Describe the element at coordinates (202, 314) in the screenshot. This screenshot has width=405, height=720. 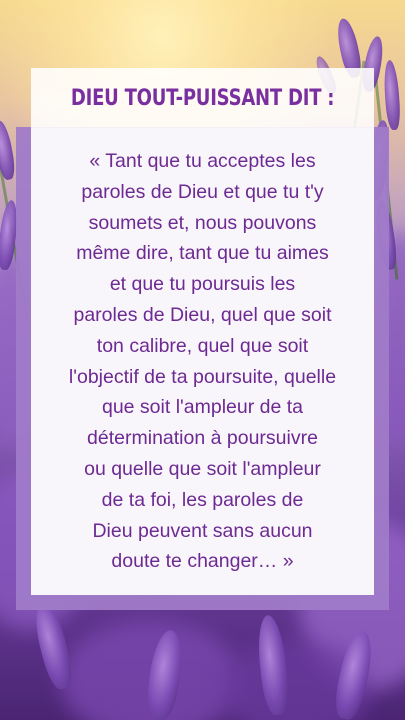
I see `quote-line: paroles de Dieu, quel que soit` at that location.